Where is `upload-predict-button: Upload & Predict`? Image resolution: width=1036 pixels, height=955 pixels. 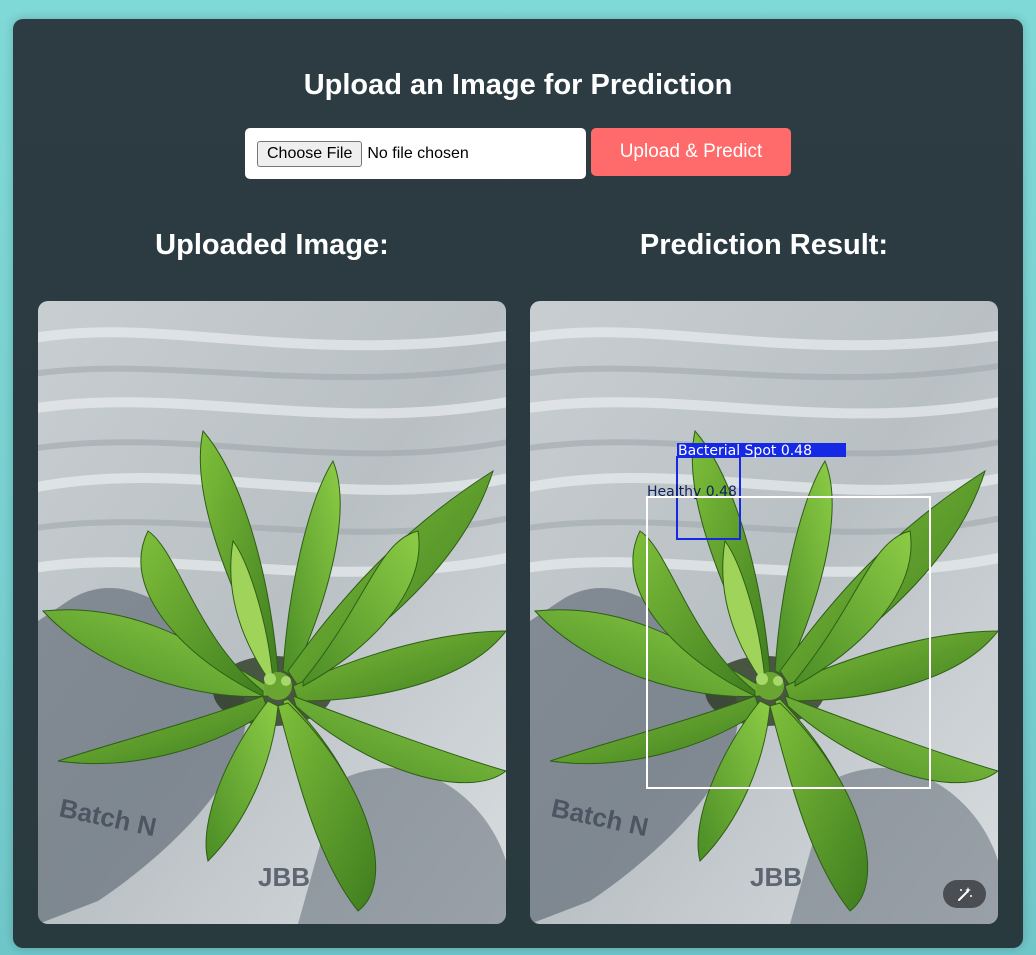 upload-predict-button: Upload & Predict is located at coordinates (691, 152).